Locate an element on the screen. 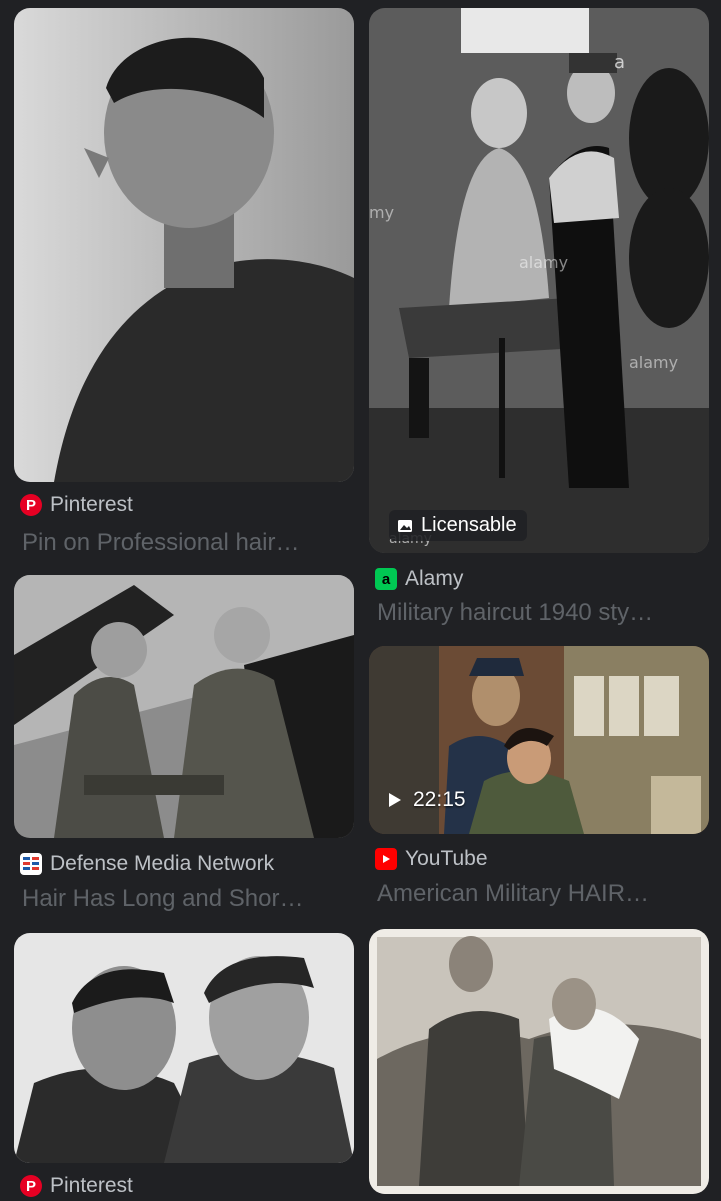 The height and width of the screenshot is (1201, 721). result-source: YouTube is located at coordinates (431, 859).